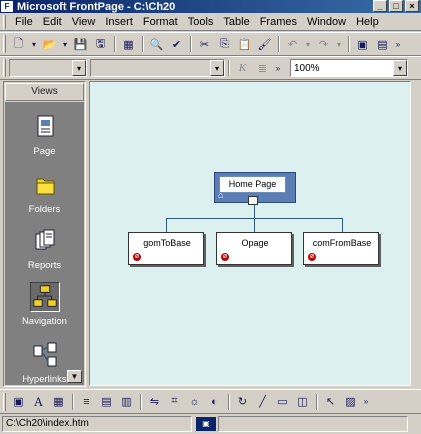 Image resolution: width=421 pixels, height=434 pixels. I want to click on crop-icon: ⌗, so click(174, 402).